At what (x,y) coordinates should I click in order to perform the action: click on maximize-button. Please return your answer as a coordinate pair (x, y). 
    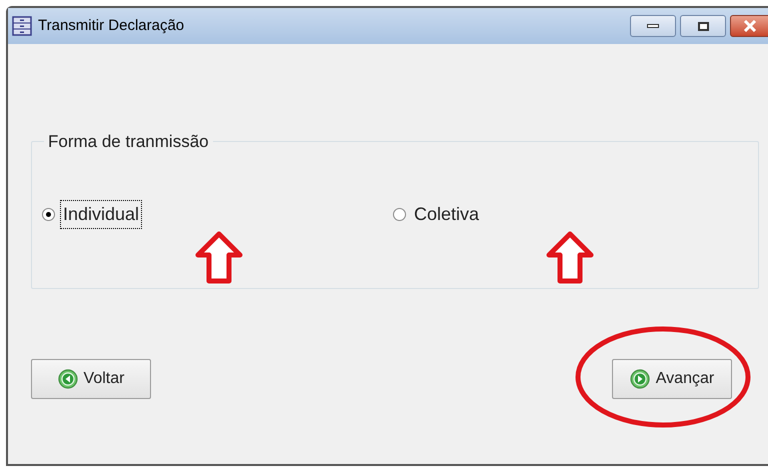
    Looking at the image, I should click on (703, 26).